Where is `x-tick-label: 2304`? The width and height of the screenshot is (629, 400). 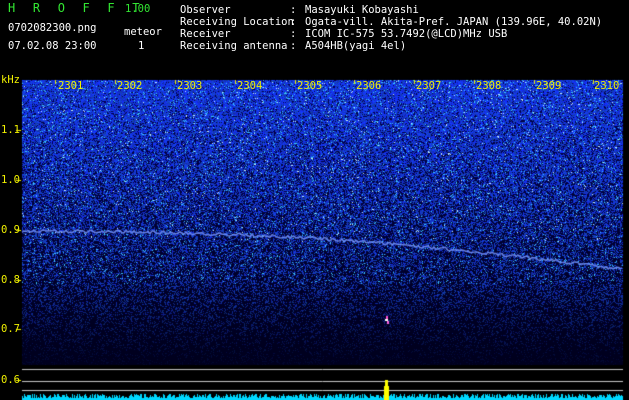 x-tick-label: 2304 is located at coordinates (250, 86).